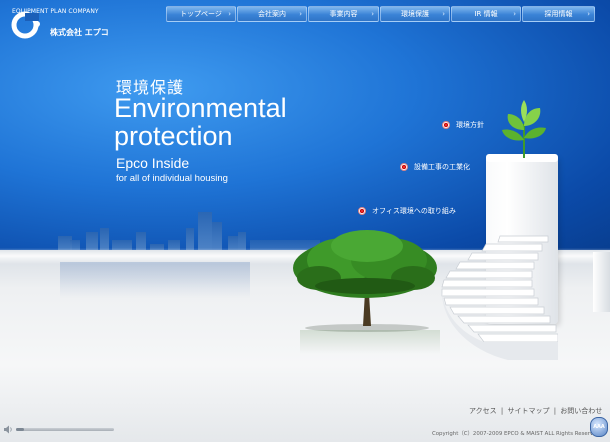  I want to click on nav-item-label: 環境保護, so click(415, 14).